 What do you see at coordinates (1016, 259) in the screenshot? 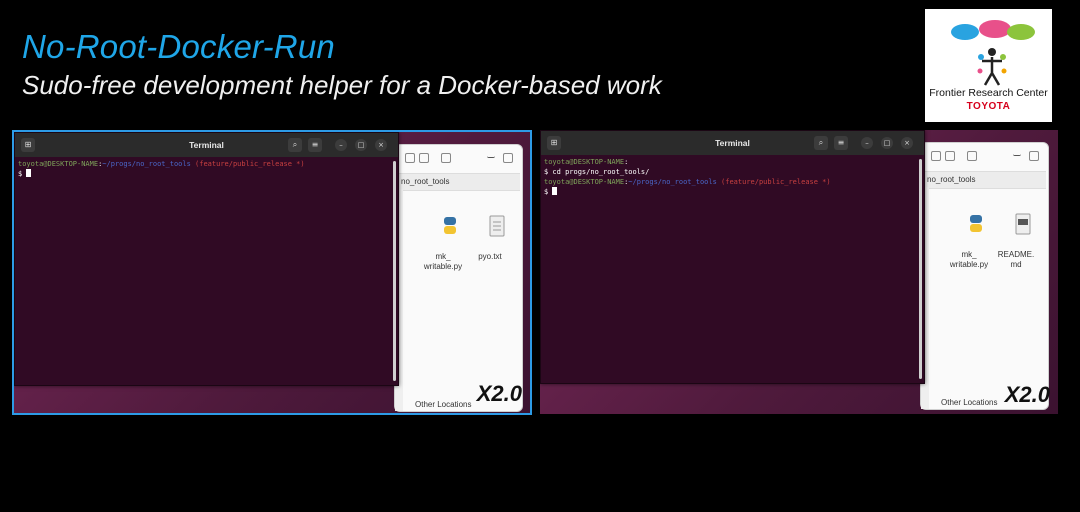
I see `file-name: README. md` at bounding box center [1016, 259].